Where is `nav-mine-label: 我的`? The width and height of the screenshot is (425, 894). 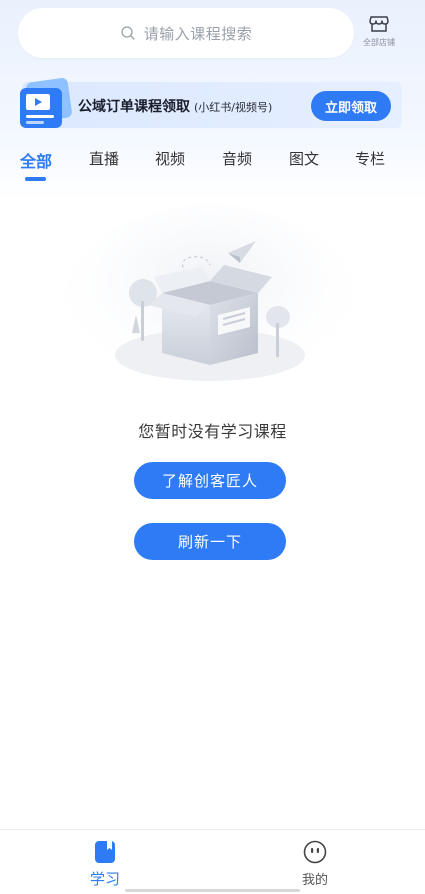 nav-mine-label: 我的 is located at coordinates (314, 880).